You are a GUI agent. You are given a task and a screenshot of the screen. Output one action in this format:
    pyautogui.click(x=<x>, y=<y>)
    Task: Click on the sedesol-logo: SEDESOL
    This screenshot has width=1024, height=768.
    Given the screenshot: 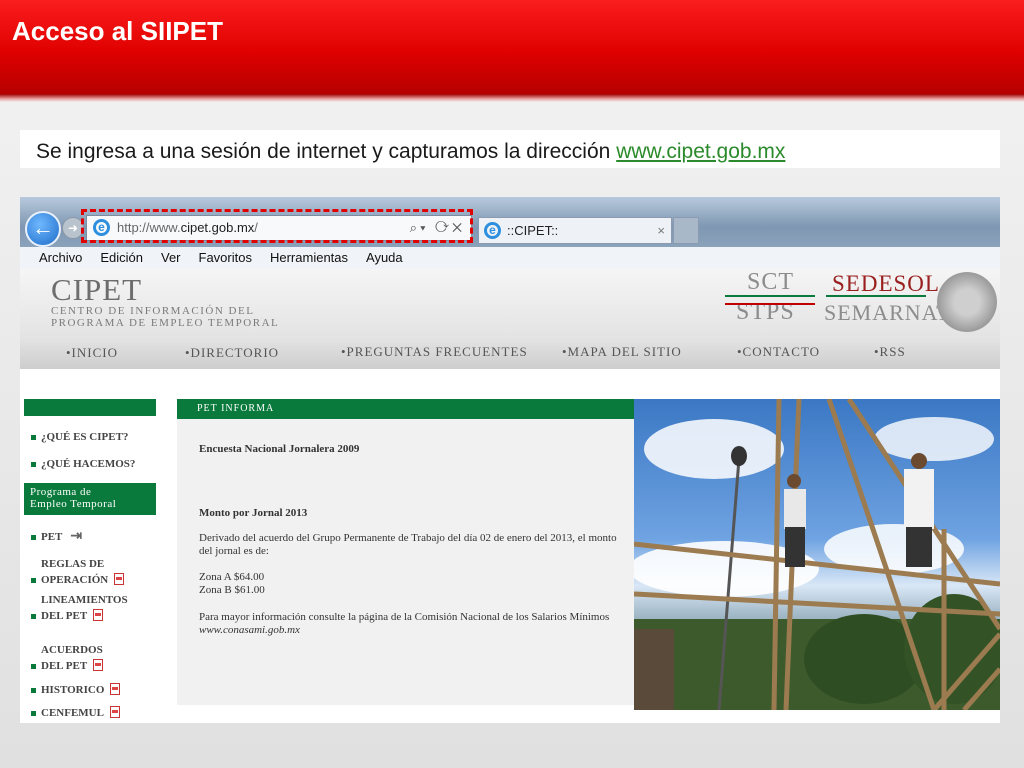 What is the action you would take?
    pyautogui.click(x=886, y=284)
    